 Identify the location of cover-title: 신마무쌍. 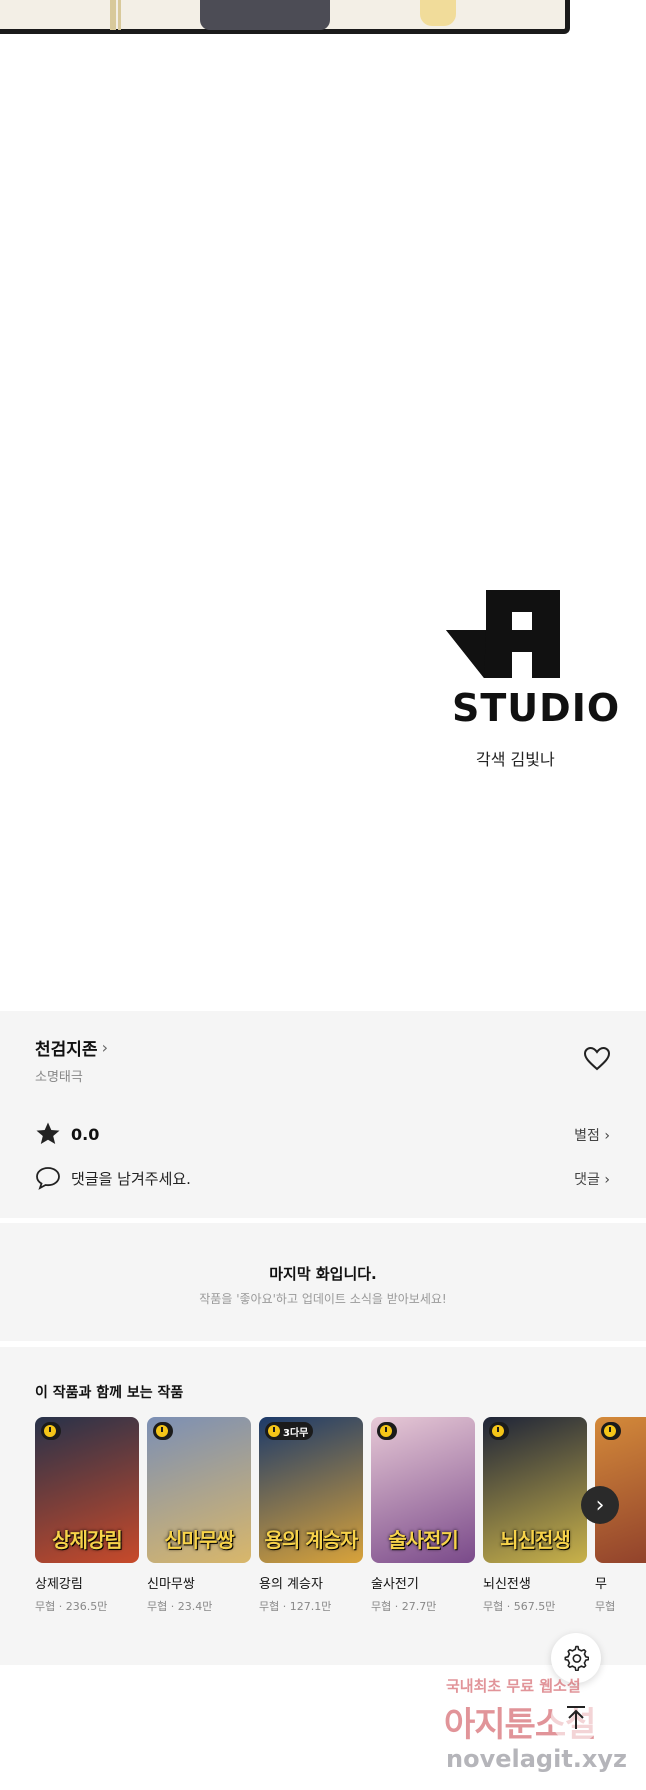
(199, 1540).